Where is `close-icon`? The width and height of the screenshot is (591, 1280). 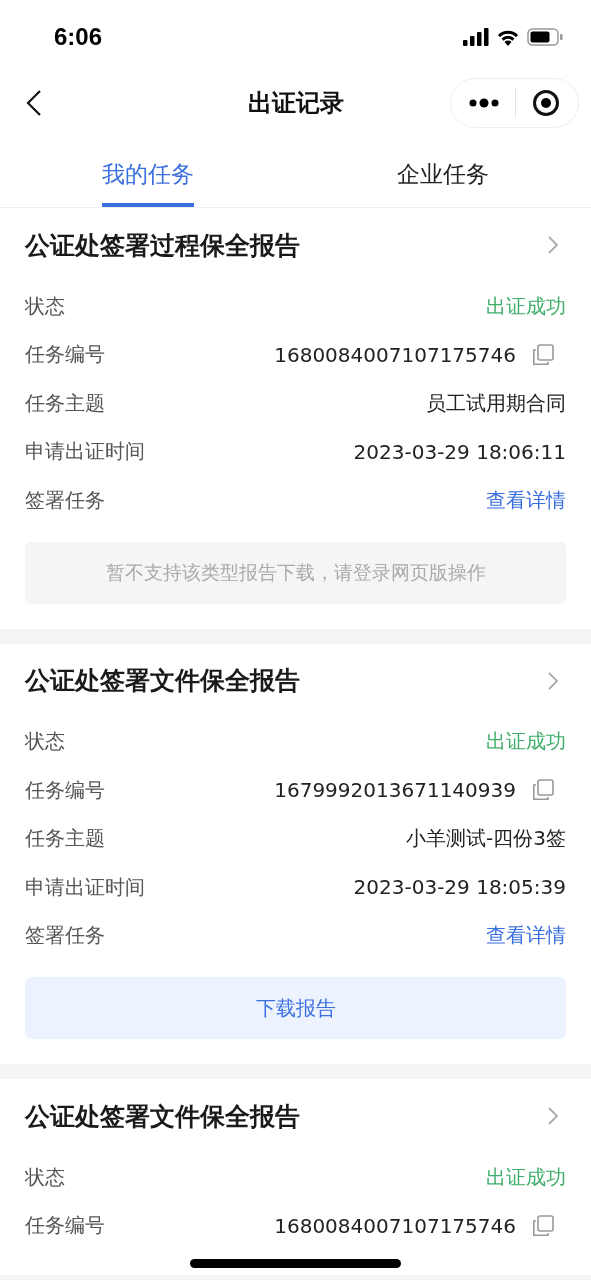
close-icon is located at coordinates (546, 103).